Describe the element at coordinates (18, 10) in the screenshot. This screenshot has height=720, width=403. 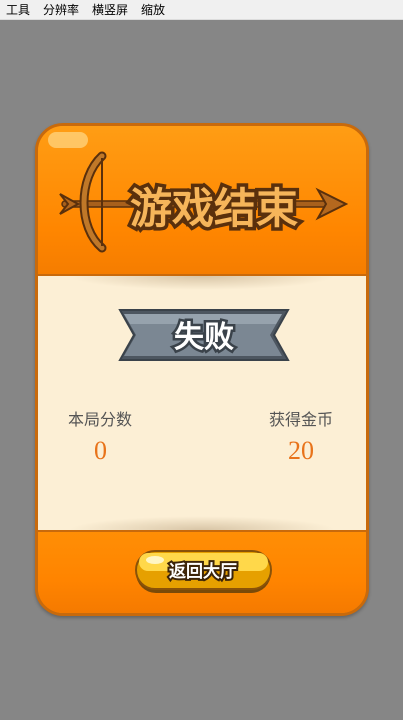
I see `menu-item-tools: 工具` at that location.